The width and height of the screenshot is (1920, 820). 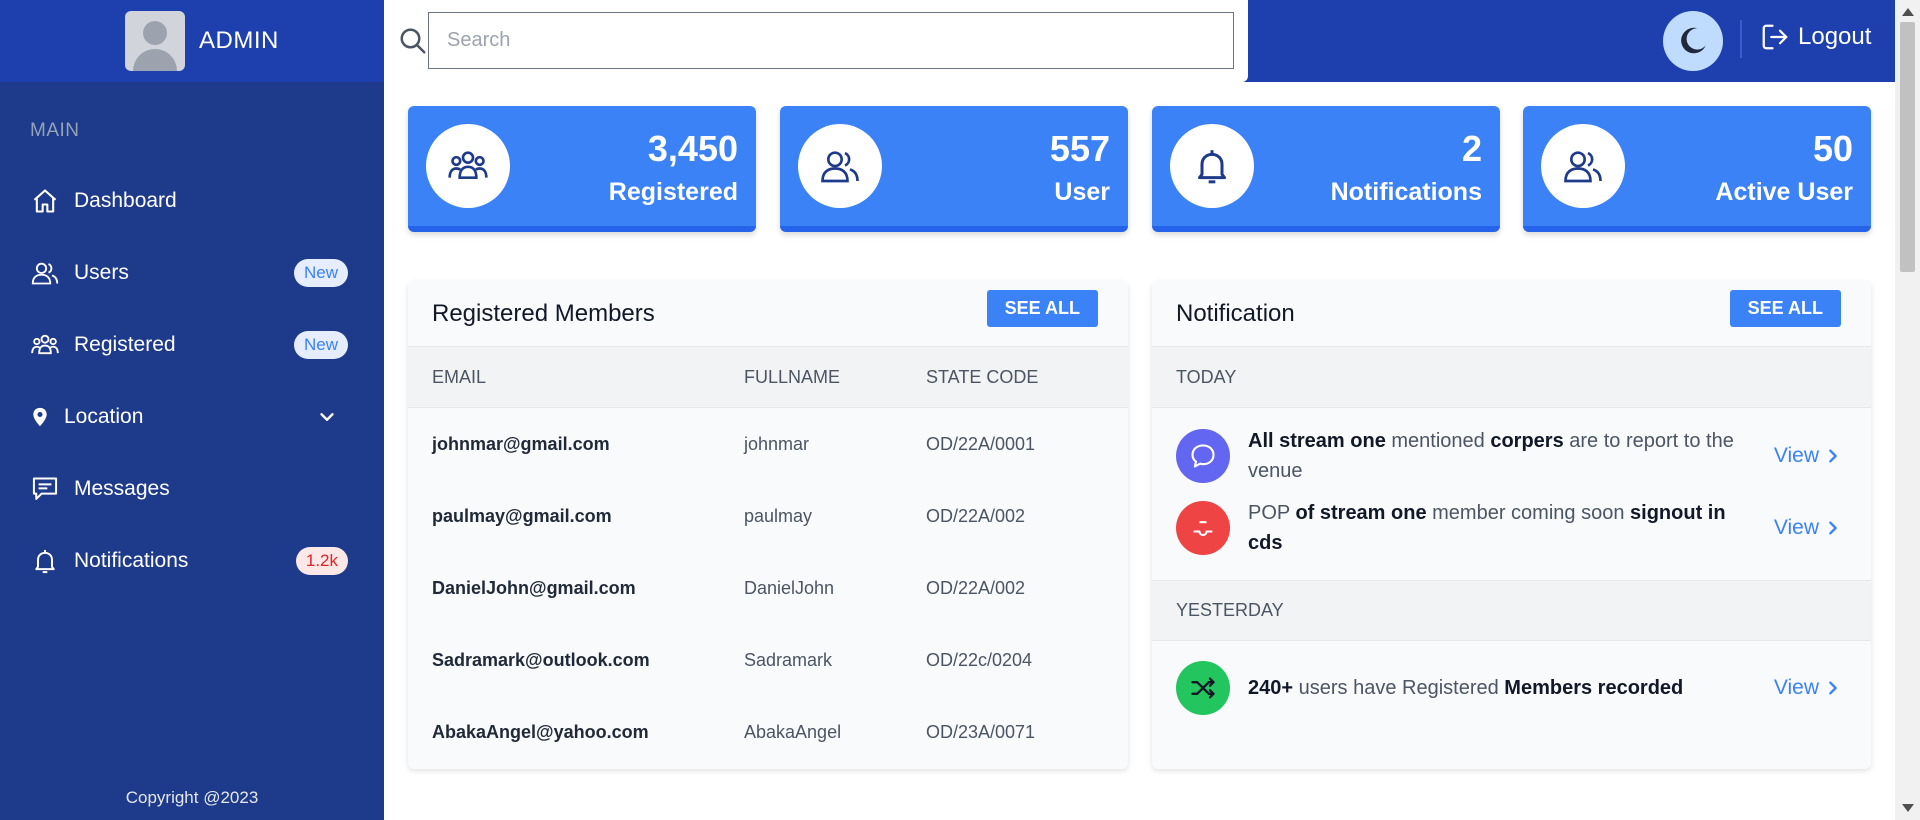 What do you see at coordinates (321, 561) in the screenshot?
I see `count-badge: 1.2k` at bounding box center [321, 561].